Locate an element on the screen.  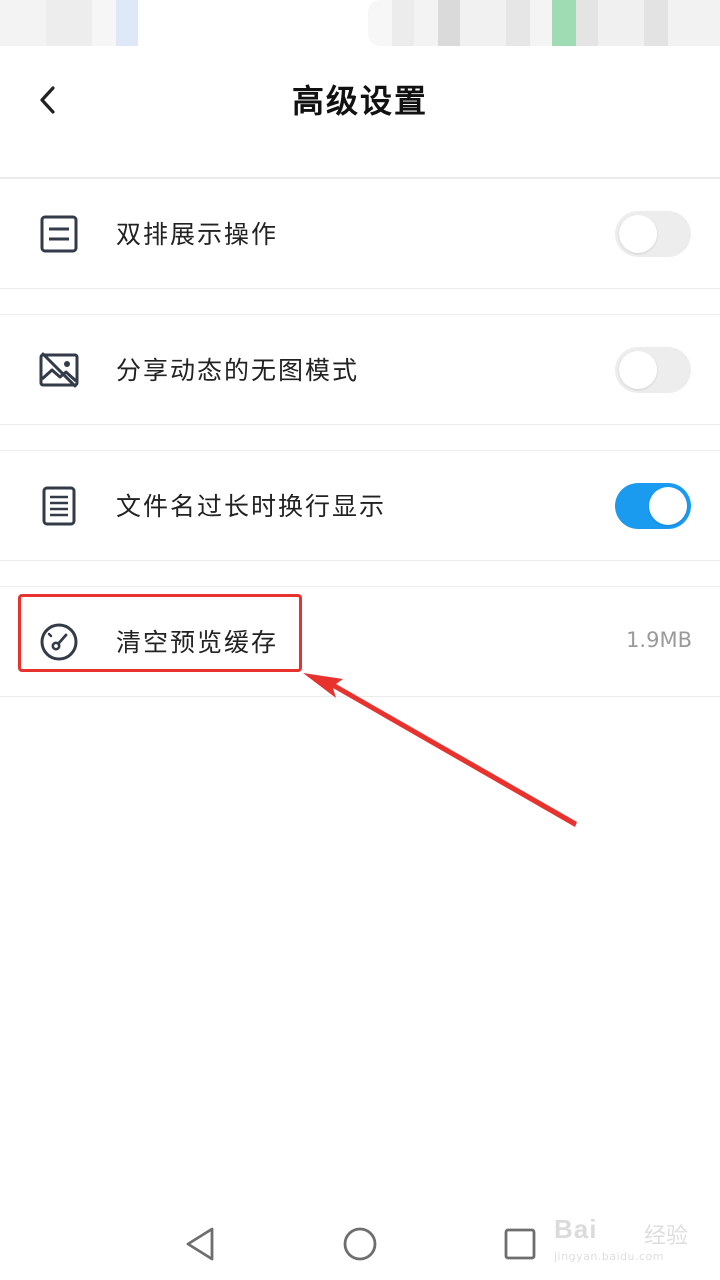
back-triangle-icon is located at coordinates (200, 1244).